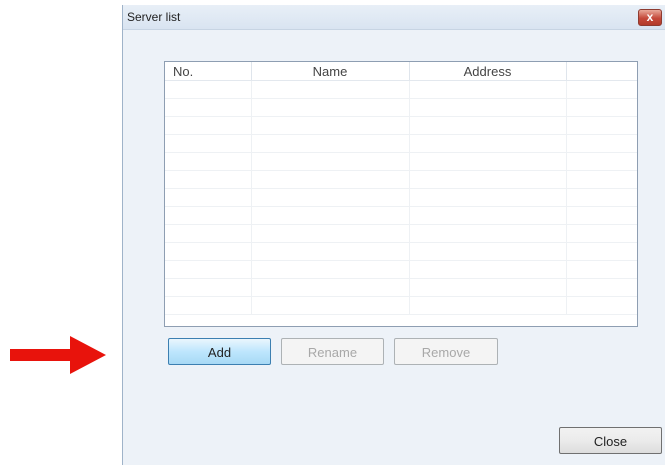 The width and height of the screenshot is (665, 465). What do you see at coordinates (208, 71) in the screenshot?
I see `column-header-no: No.` at bounding box center [208, 71].